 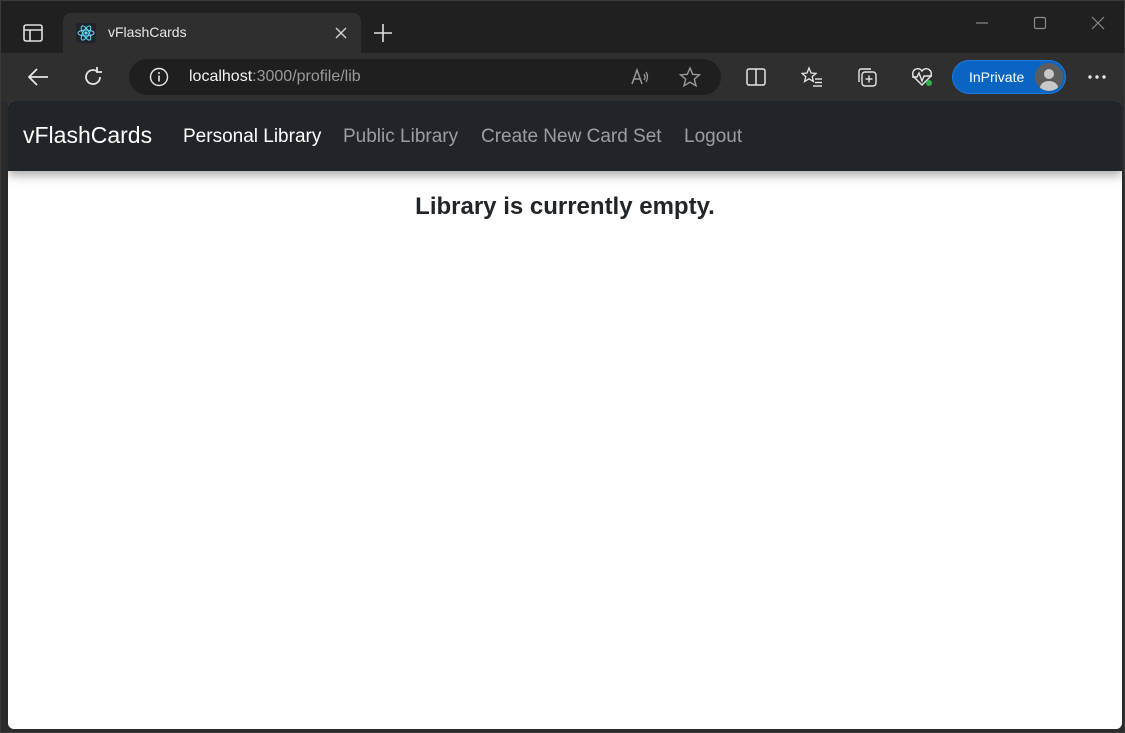 I want to click on more-dots-icon, so click(x=1097, y=77).